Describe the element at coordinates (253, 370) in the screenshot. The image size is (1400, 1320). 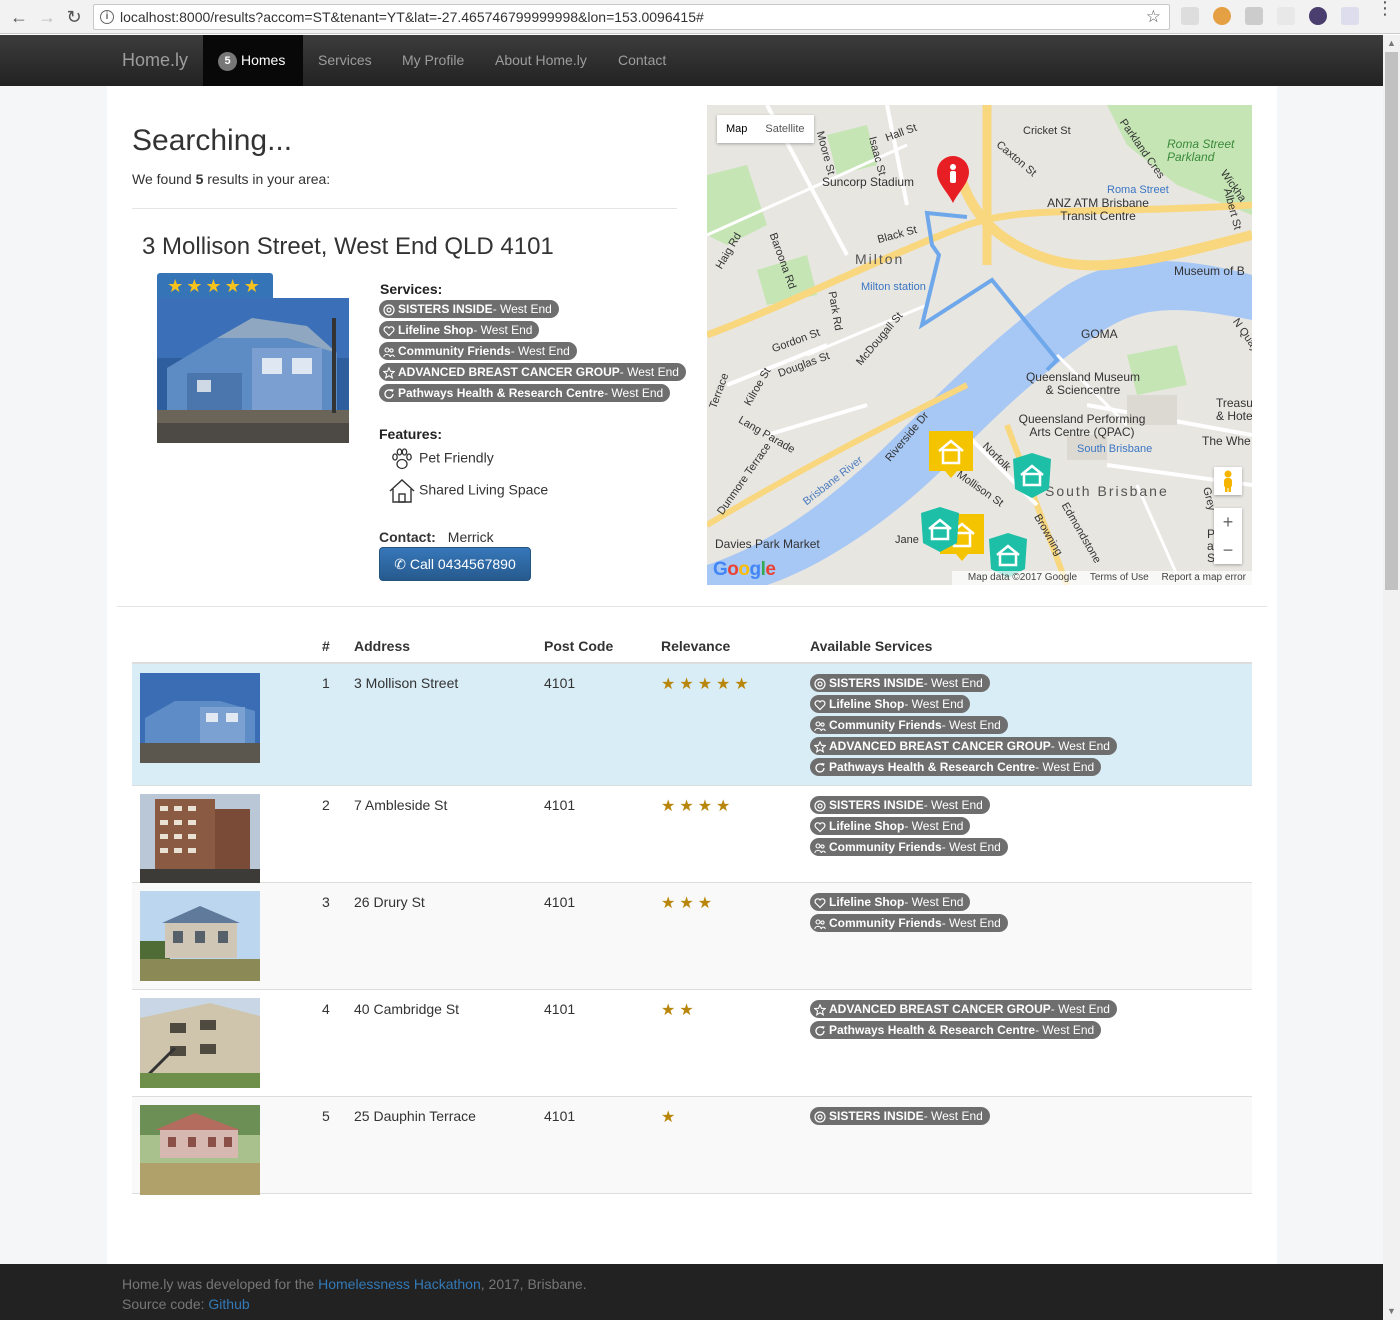
I see `featured-home-photo` at that location.